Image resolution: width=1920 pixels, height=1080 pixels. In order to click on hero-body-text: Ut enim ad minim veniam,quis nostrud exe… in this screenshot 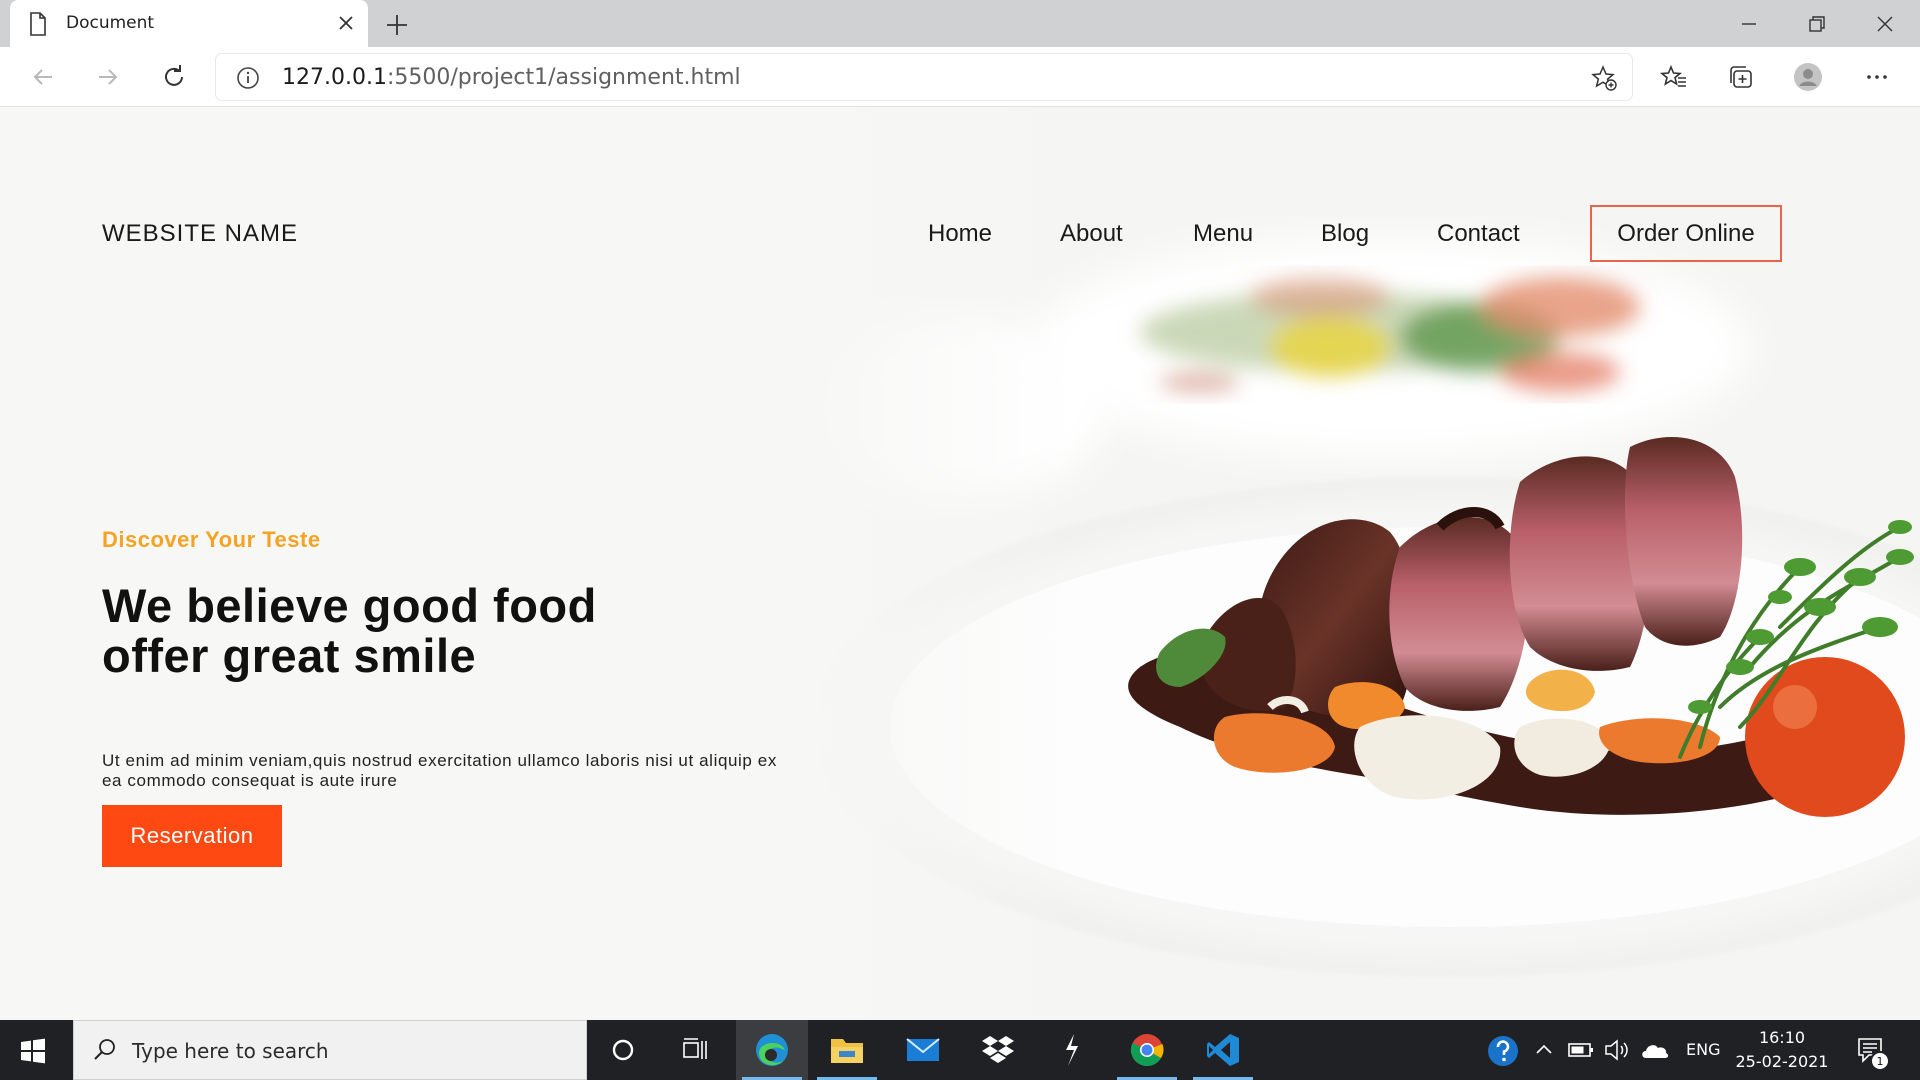, I will do `click(439, 770)`.